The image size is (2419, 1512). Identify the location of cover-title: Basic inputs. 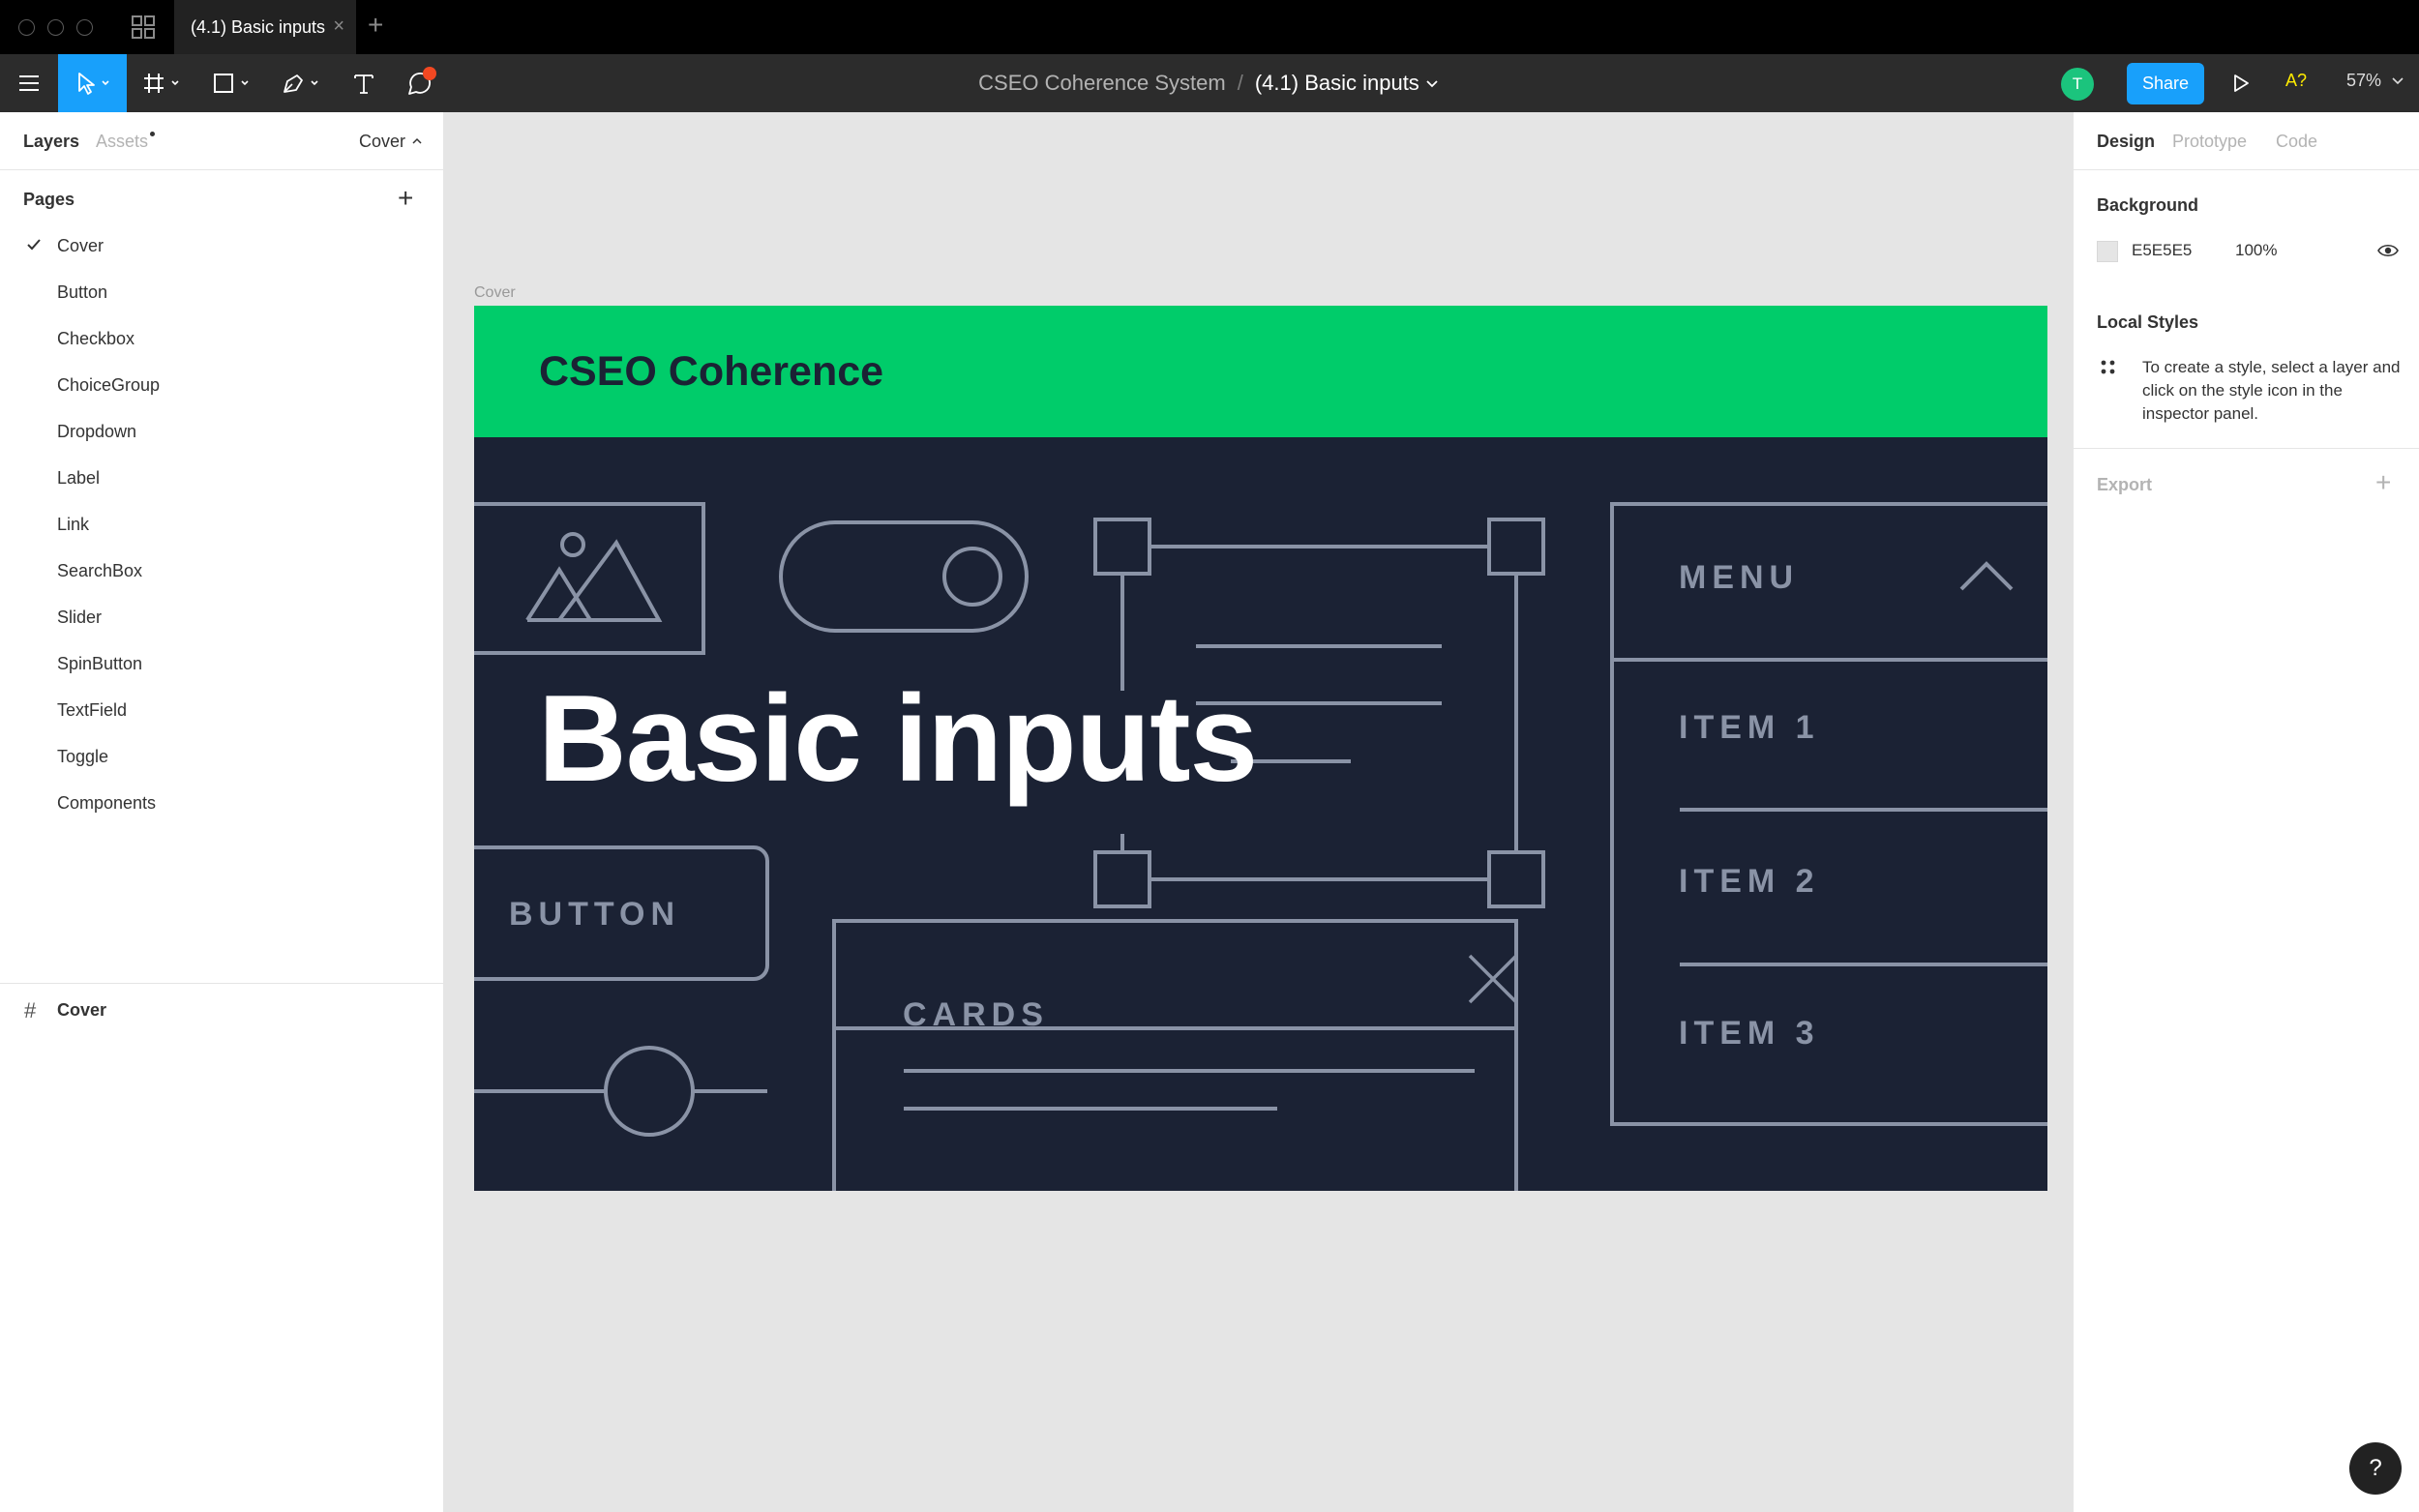
(898, 738).